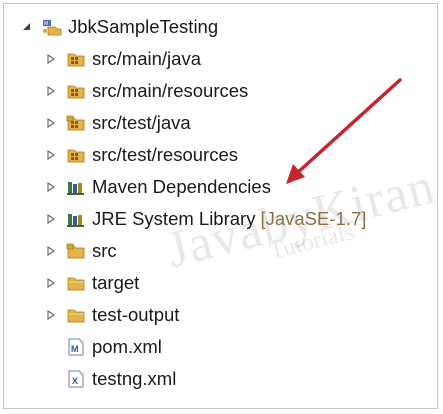  I want to click on tree-item-label: pom.xml, so click(127, 346).